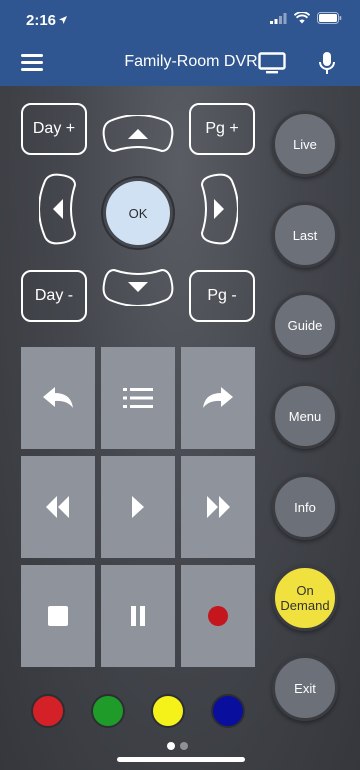 The width and height of the screenshot is (360, 770). I want to click on last-button: Last, so click(305, 235).